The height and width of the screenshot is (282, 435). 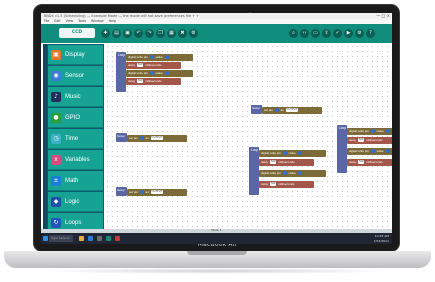 I want to click on help-icon: ?, so click(x=370, y=33).